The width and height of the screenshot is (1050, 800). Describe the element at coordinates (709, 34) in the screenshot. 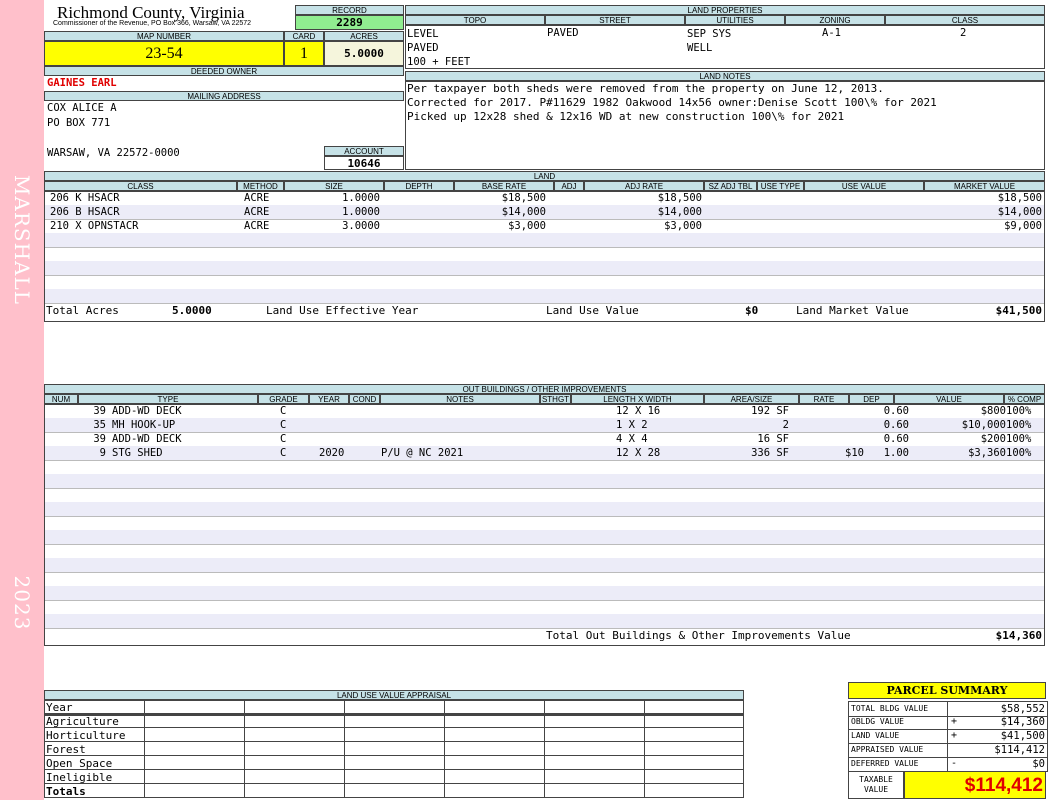

I see `utility-value: SEP SYS` at that location.